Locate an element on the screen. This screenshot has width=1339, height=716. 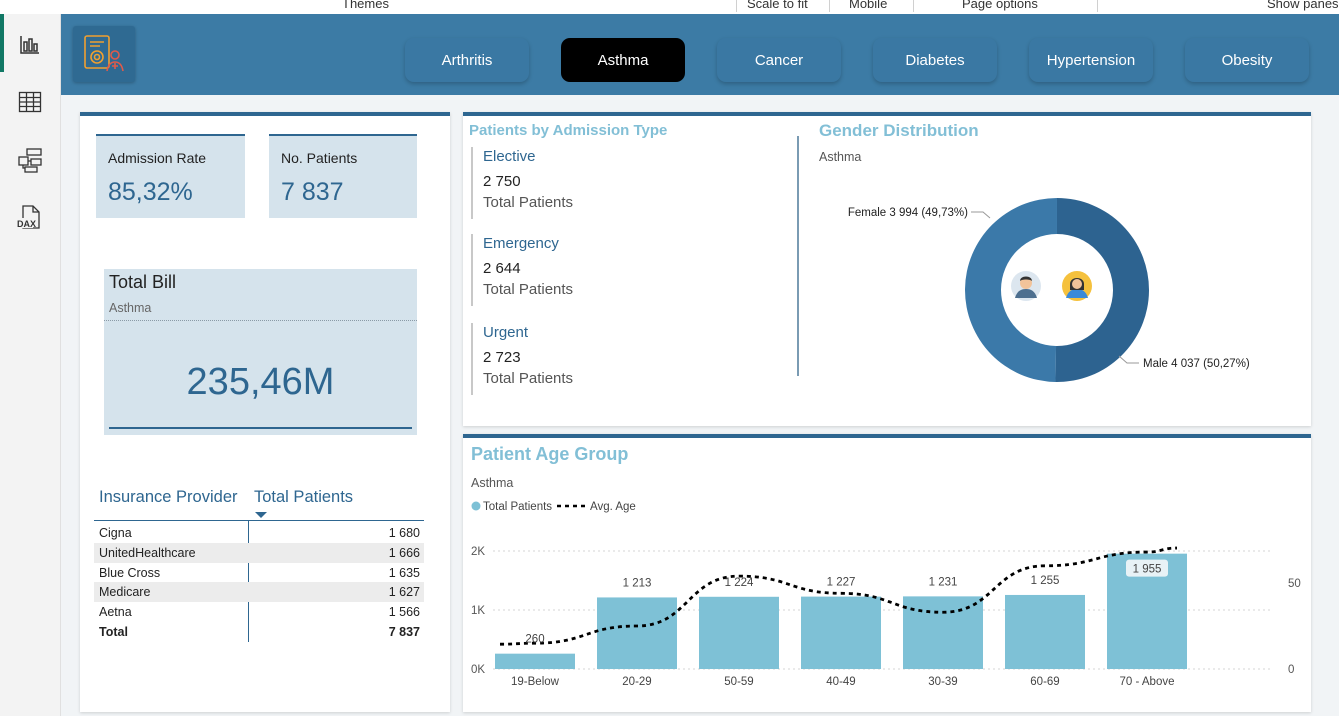
provider-patients: 1 666 is located at coordinates (404, 553).